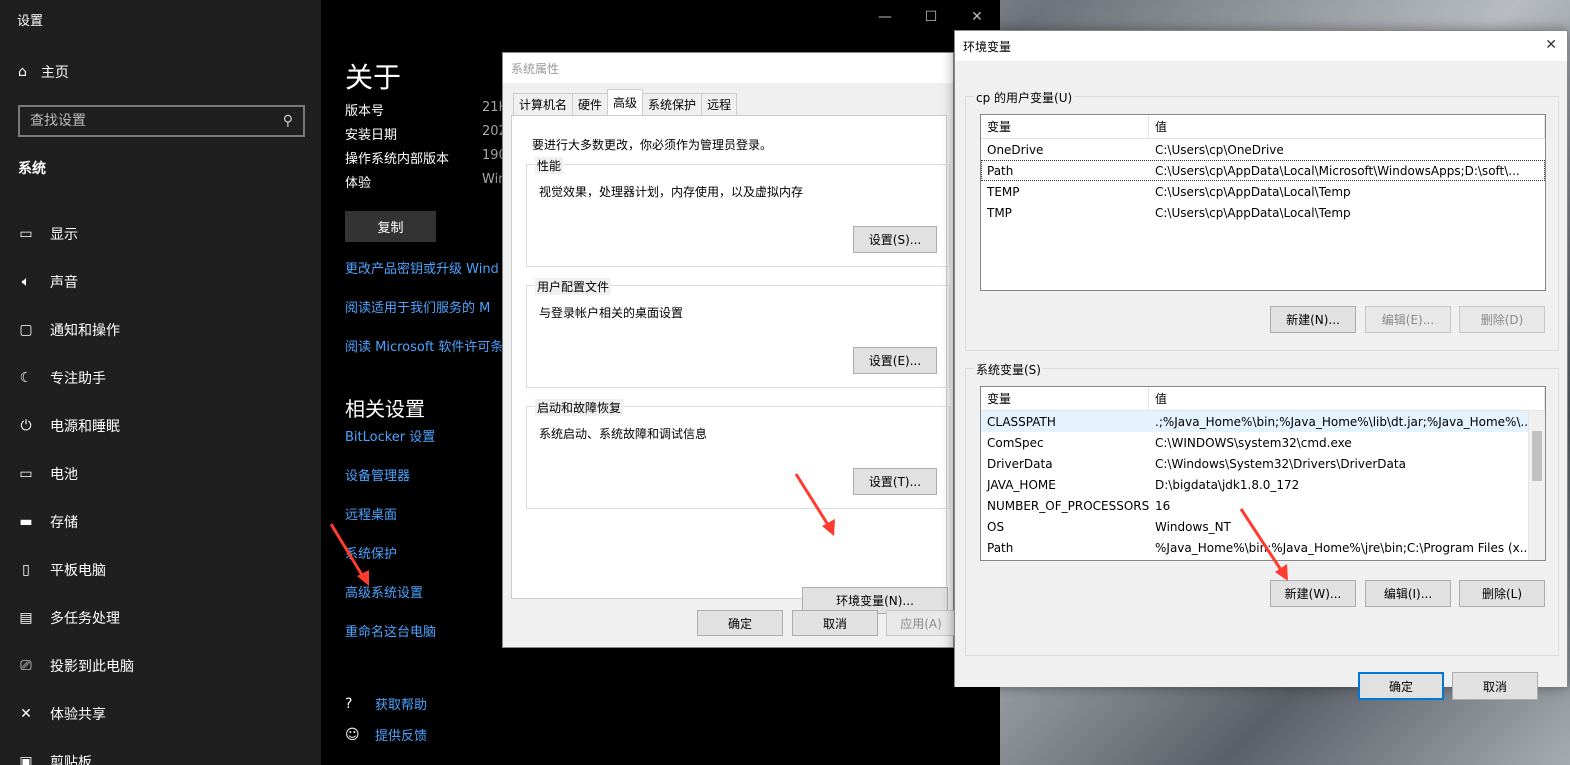 The image size is (1570, 765). What do you see at coordinates (92, 667) in the screenshot?
I see `nav-item-label: 投影到此电脑` at bounding box center [92, 667].